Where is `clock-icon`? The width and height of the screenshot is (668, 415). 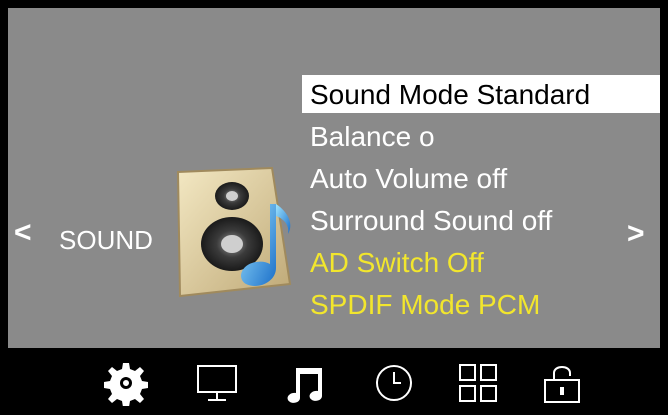
clock-icon is located at coordinates (394, 383).